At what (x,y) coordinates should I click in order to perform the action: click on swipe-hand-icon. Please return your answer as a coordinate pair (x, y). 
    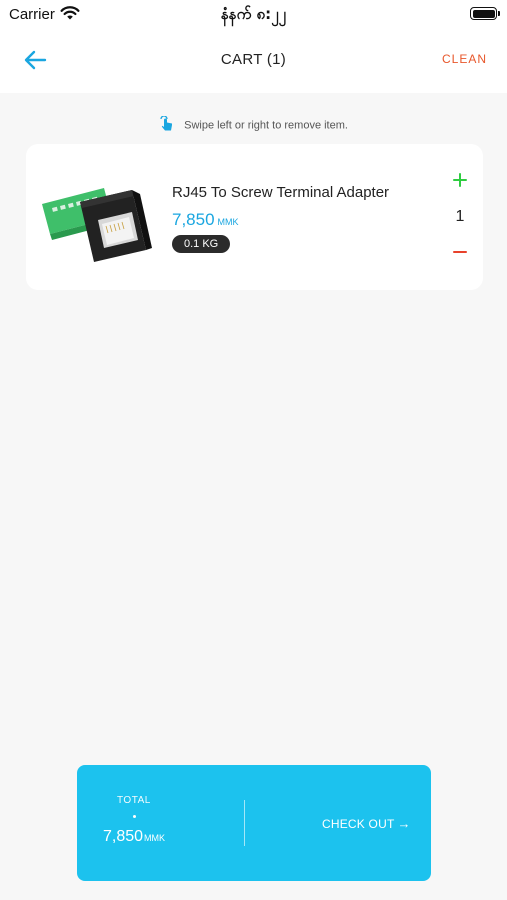
    Looking at the image, I should click on (167, 125).